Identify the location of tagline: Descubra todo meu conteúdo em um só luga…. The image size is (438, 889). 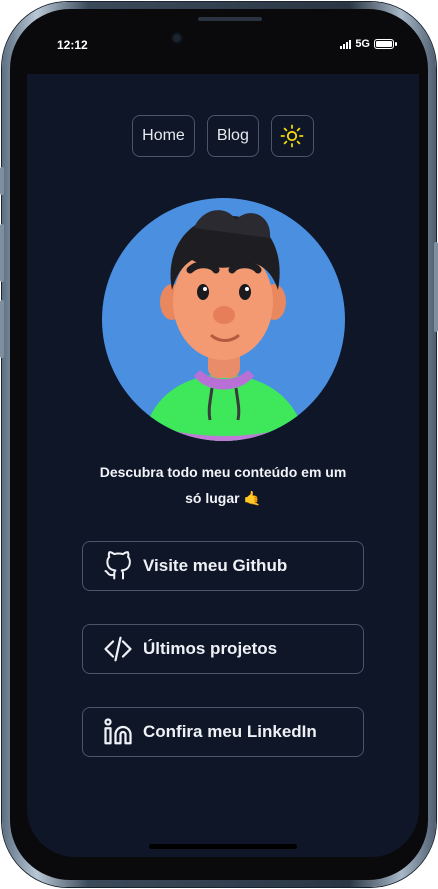
(223, 485).